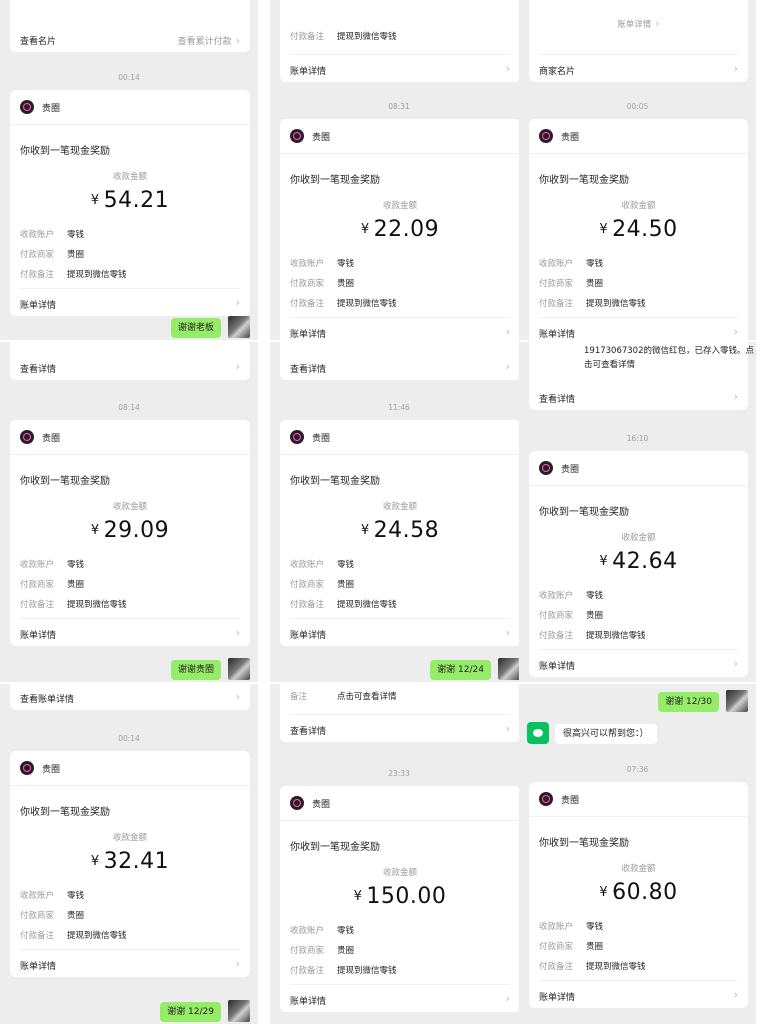 The width and height of the screenshot is (777, 1024). I want to click on view-card-row: 查看名片 查看累计付款 ›, so click(130, 40).